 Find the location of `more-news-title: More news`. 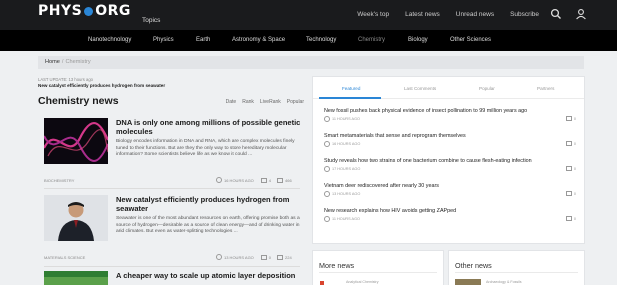

more-news-title: More news is located at coordinates (337, 265).